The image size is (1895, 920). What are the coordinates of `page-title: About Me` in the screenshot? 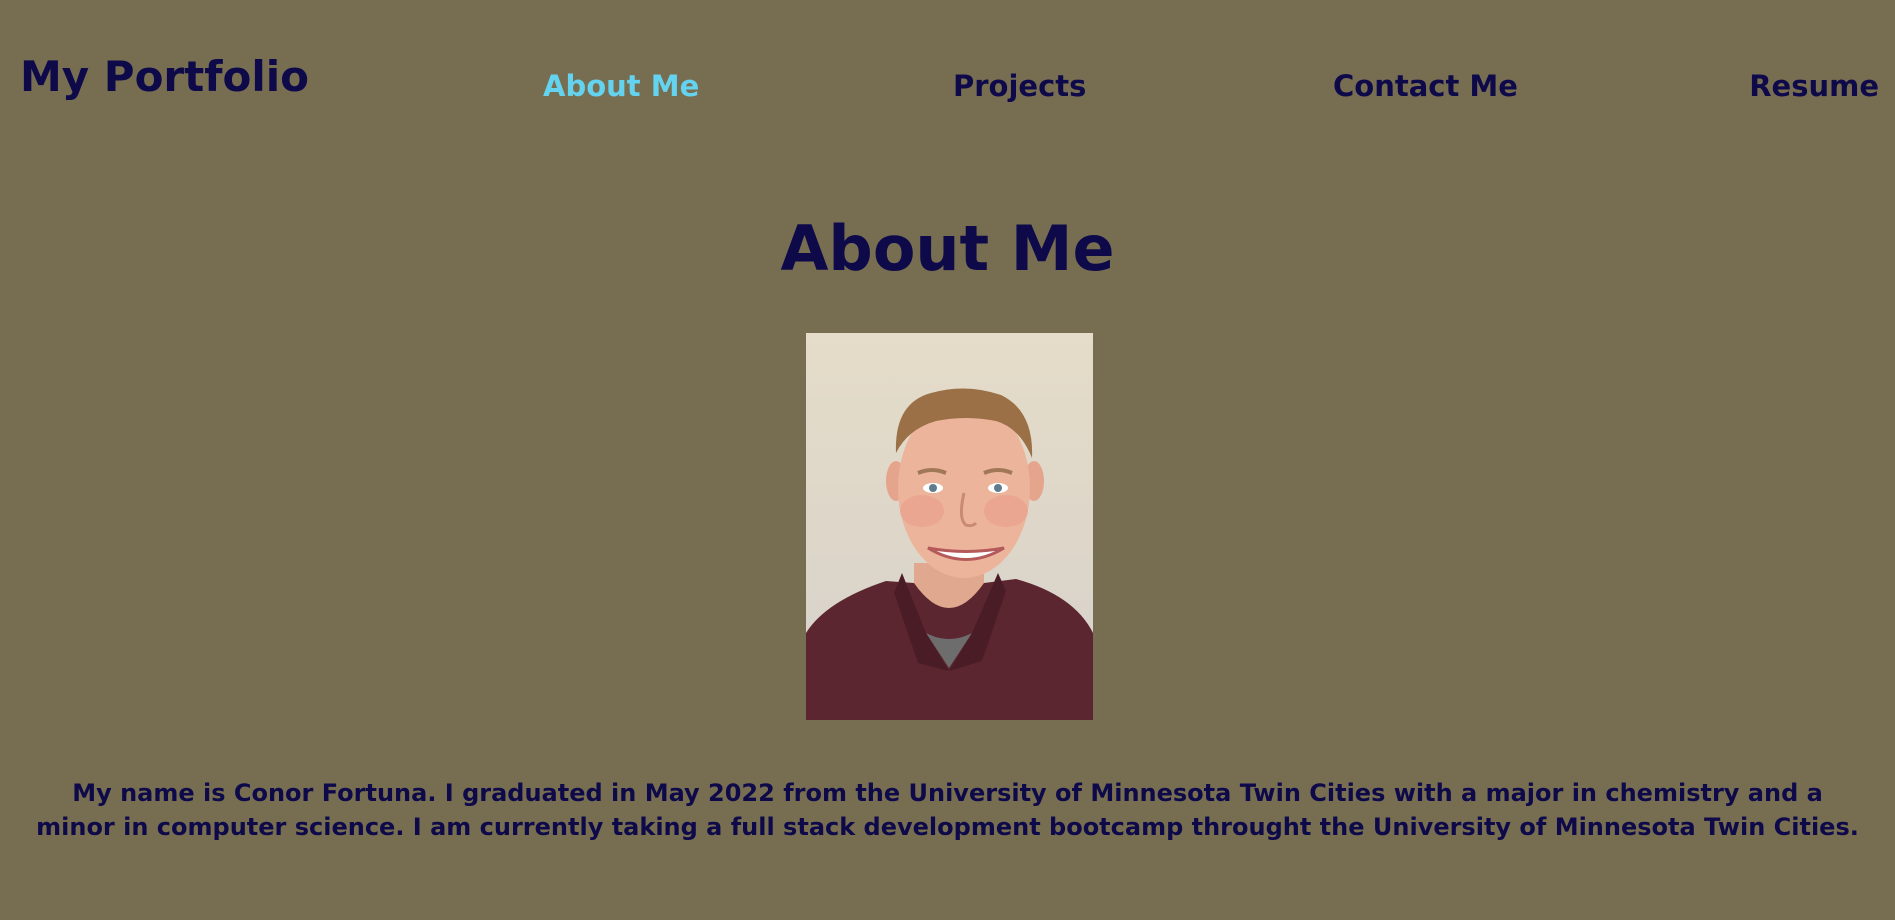 It's located at (947, 248).